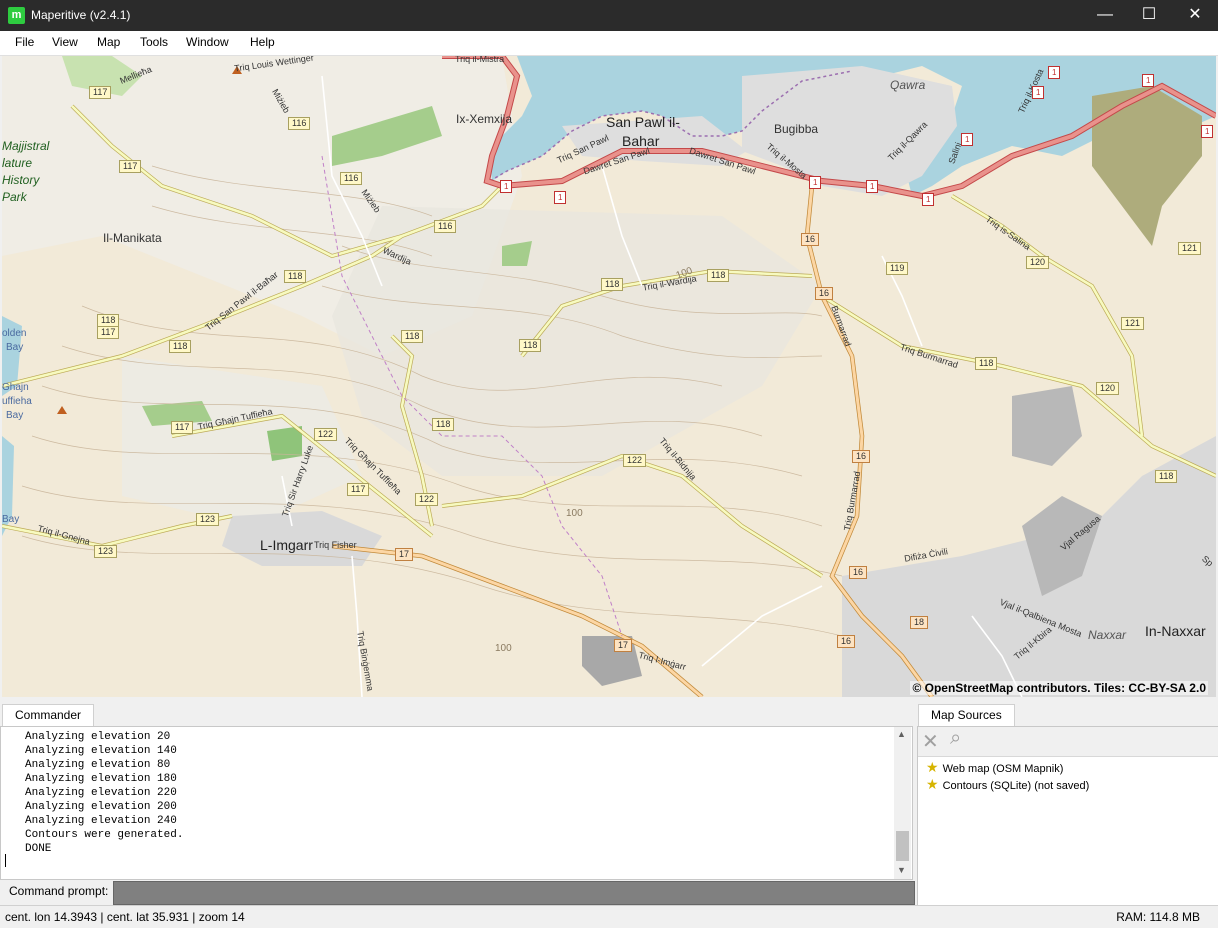  What do you see at coordinates (98, 765) in the screenshot?
I see `log-line: Analyzing elevation 80` at bounding box center [98, 765].